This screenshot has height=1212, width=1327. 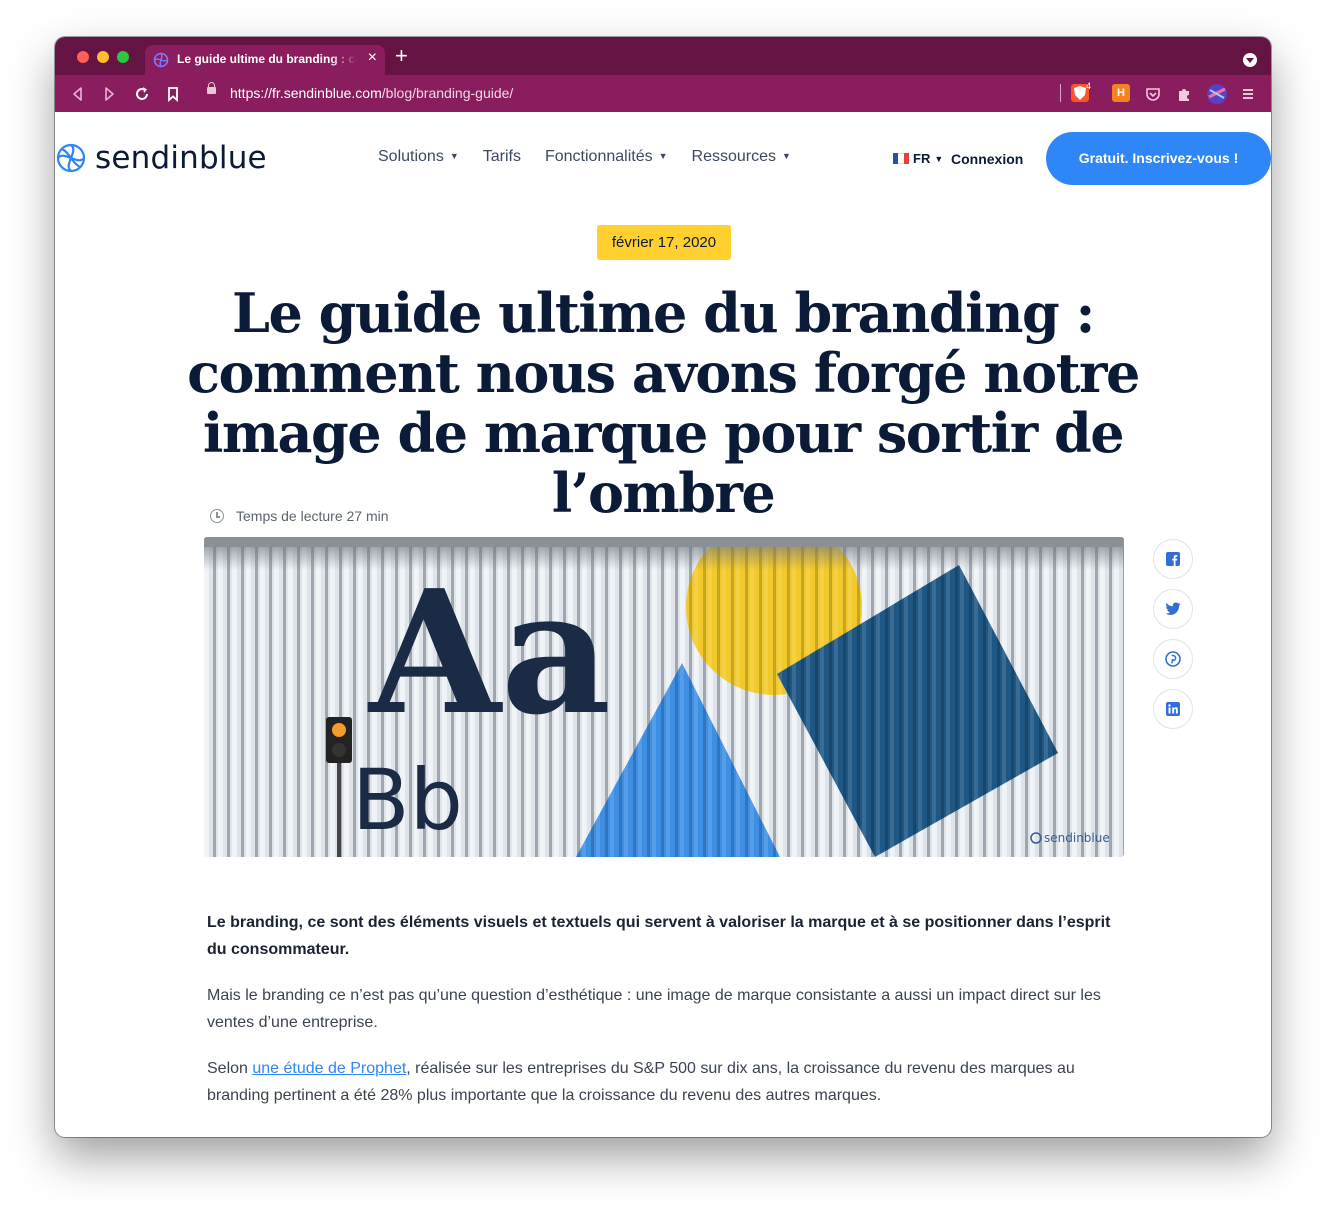 What do you see at coordinates (123, 57) in the screenshot?
I see `zoom-window-button` at bounding box center [123, 57].